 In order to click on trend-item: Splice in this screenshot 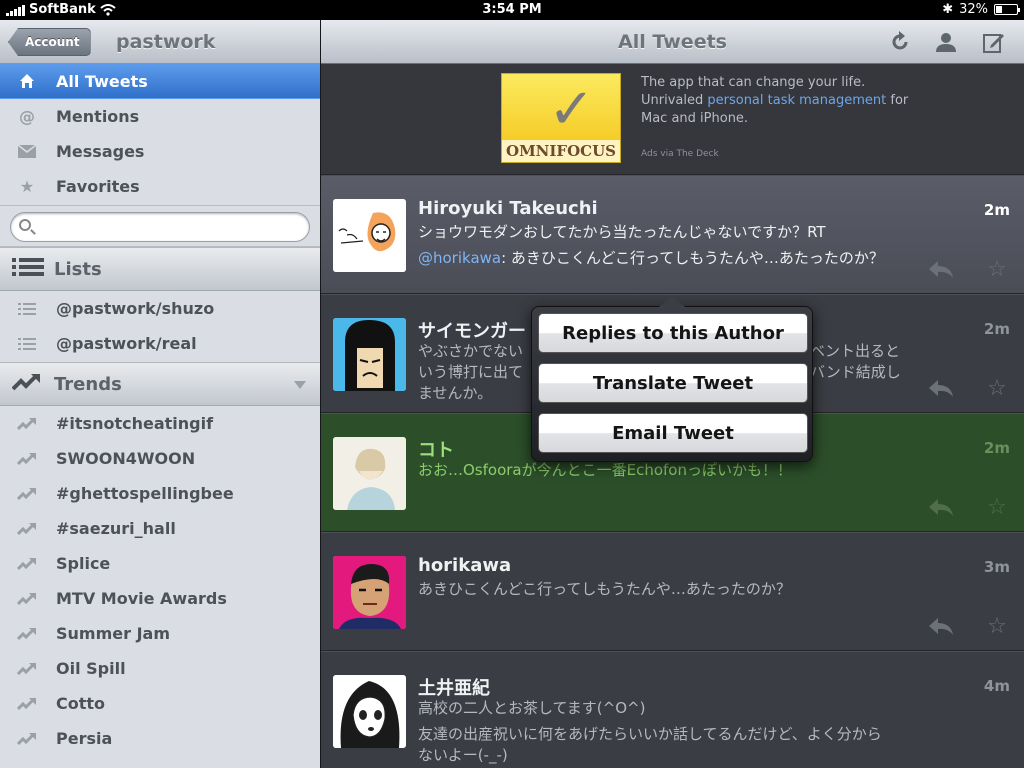, I will do `click(160, 563)`.